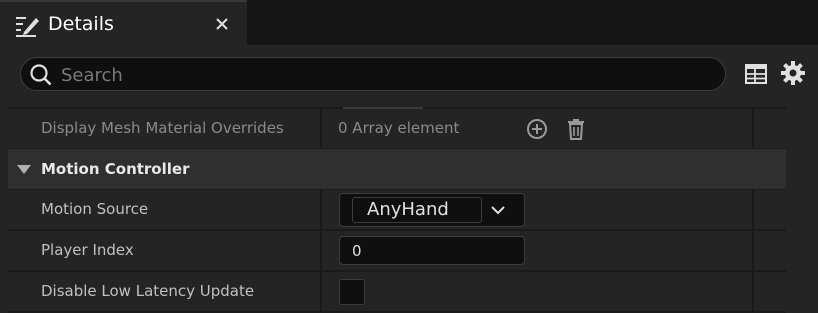 This screenshot has width=818, height=313. I want to click on disable-low-latency-checkbox, so click(352, 292).